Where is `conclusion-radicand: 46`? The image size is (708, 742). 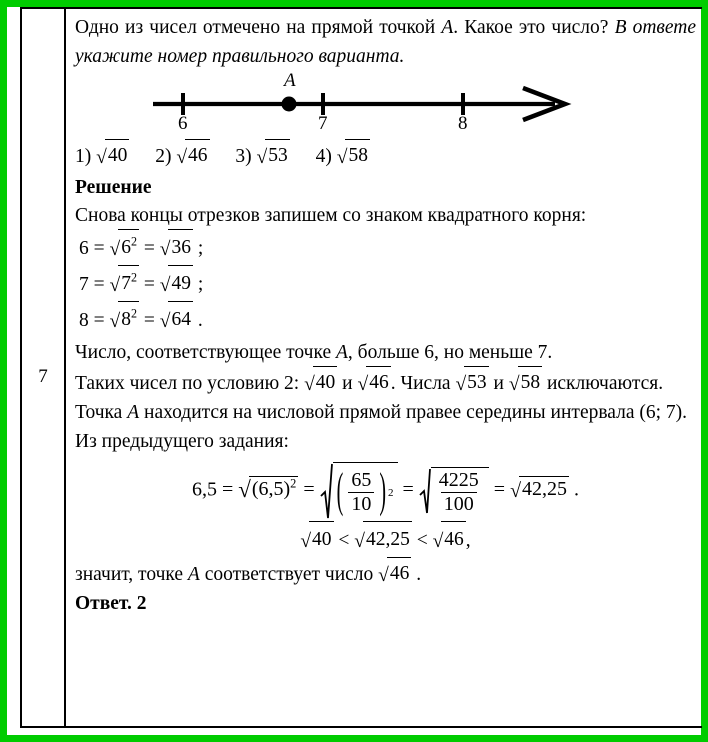
conclusion-radicand: 46 is located at coordinates (399, 572).